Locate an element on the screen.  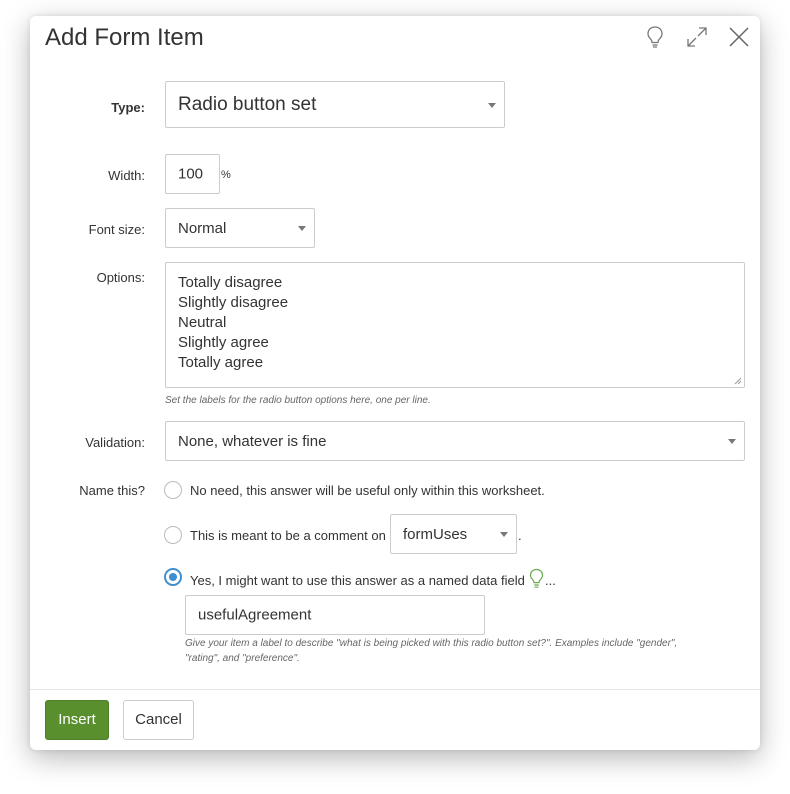
radio-comment-on-label: This is meant to be a comment on is located at coordinates (288, 535).